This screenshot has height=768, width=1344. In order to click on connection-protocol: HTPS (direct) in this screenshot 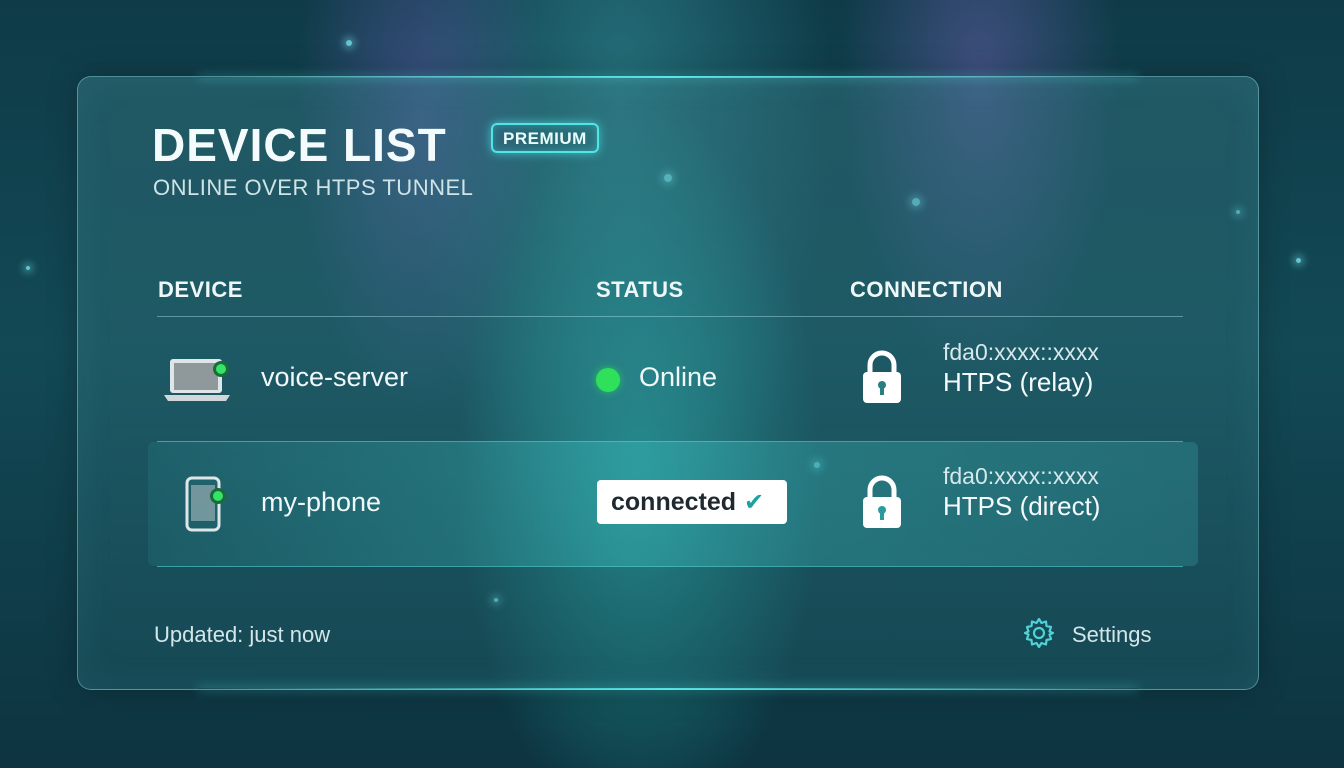, I will do `click(1022, 506)`.